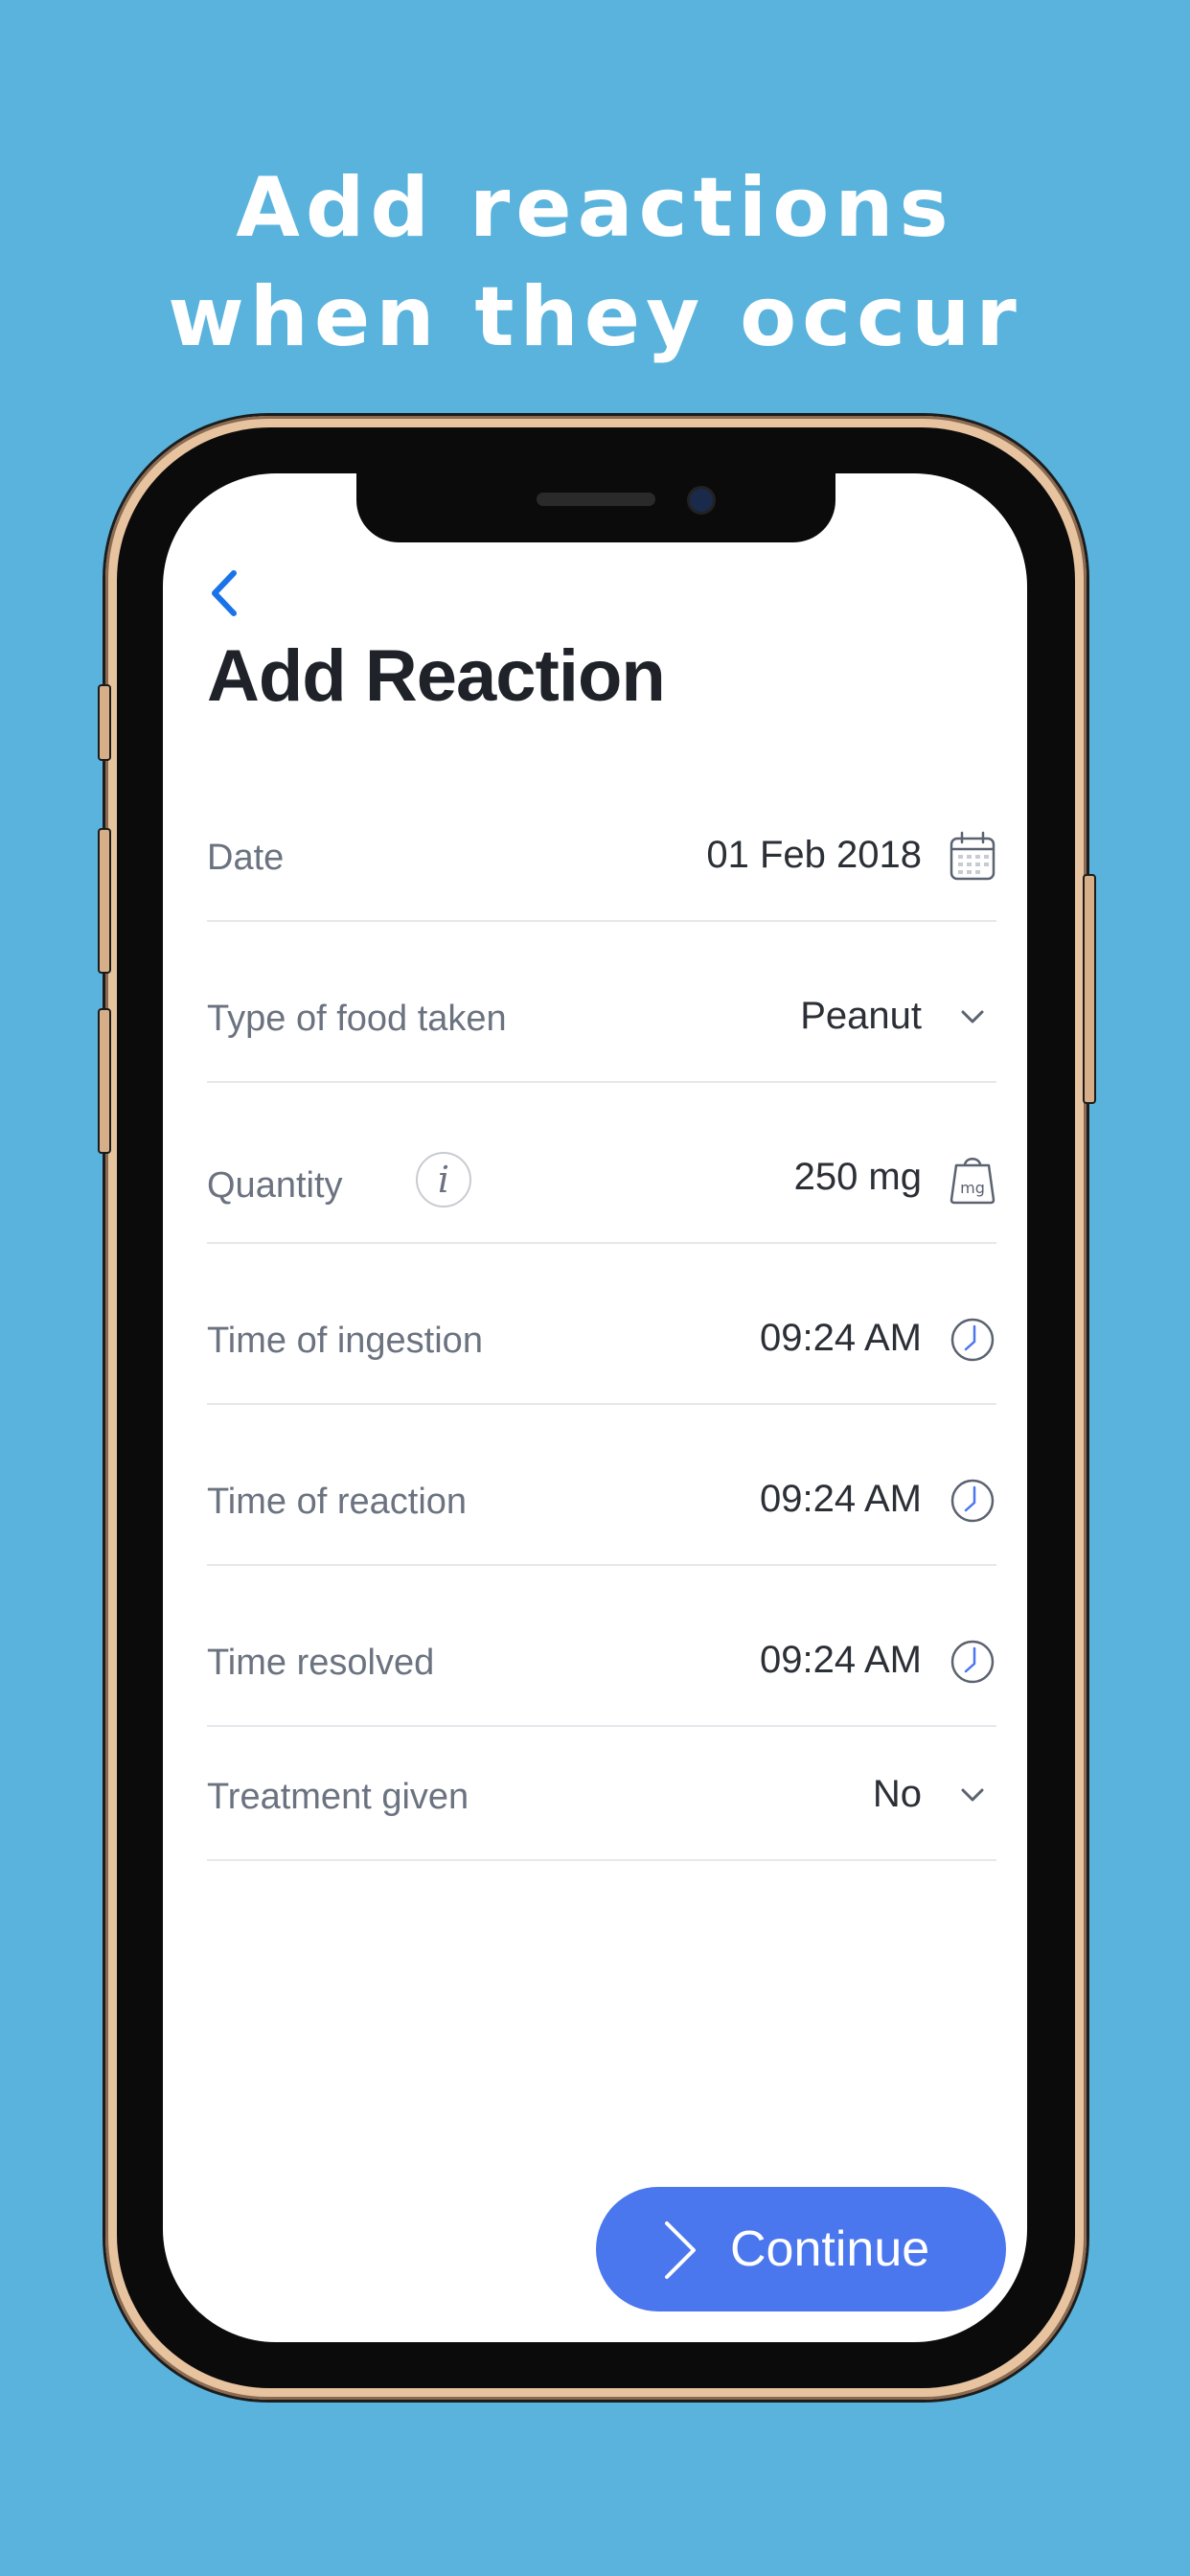  What do you see at coordinates (602, 1359) in the screenshot?
I see `ingestion-time-row: Time of ingestion 09:24 AM` at bounding box center [602, 1359].